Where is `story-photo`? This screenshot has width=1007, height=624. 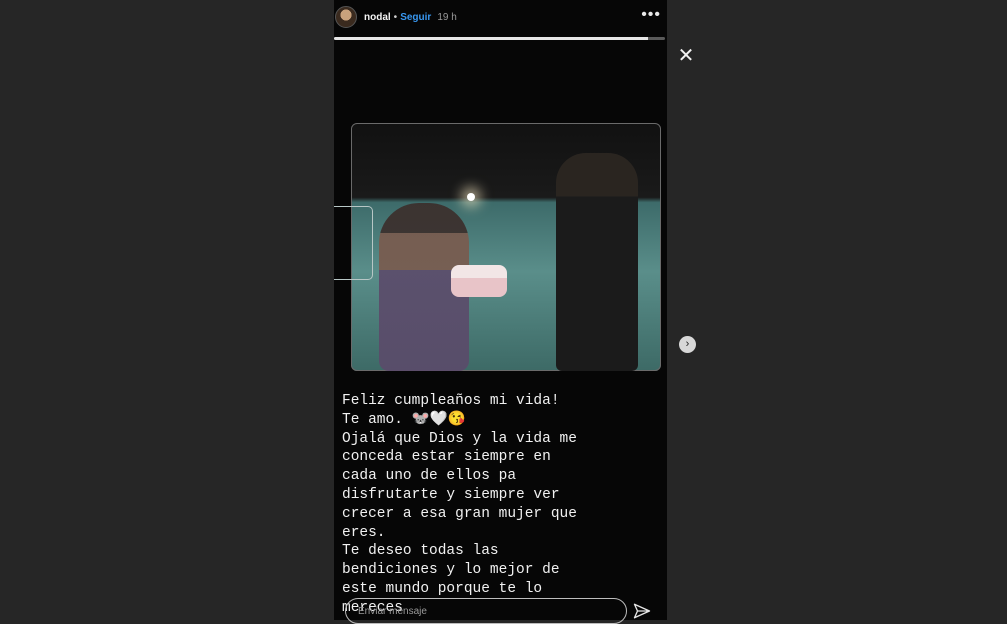 story-photo is located at coordinates (506, 247).